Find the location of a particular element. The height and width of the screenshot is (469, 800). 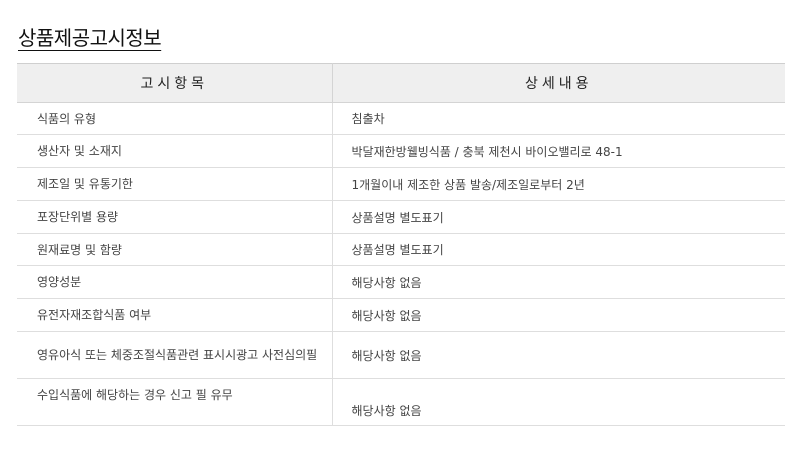

row-item-label: 수입식품에 해당하는 경우 신고 필 유무 is located at coordinates (175, 402).